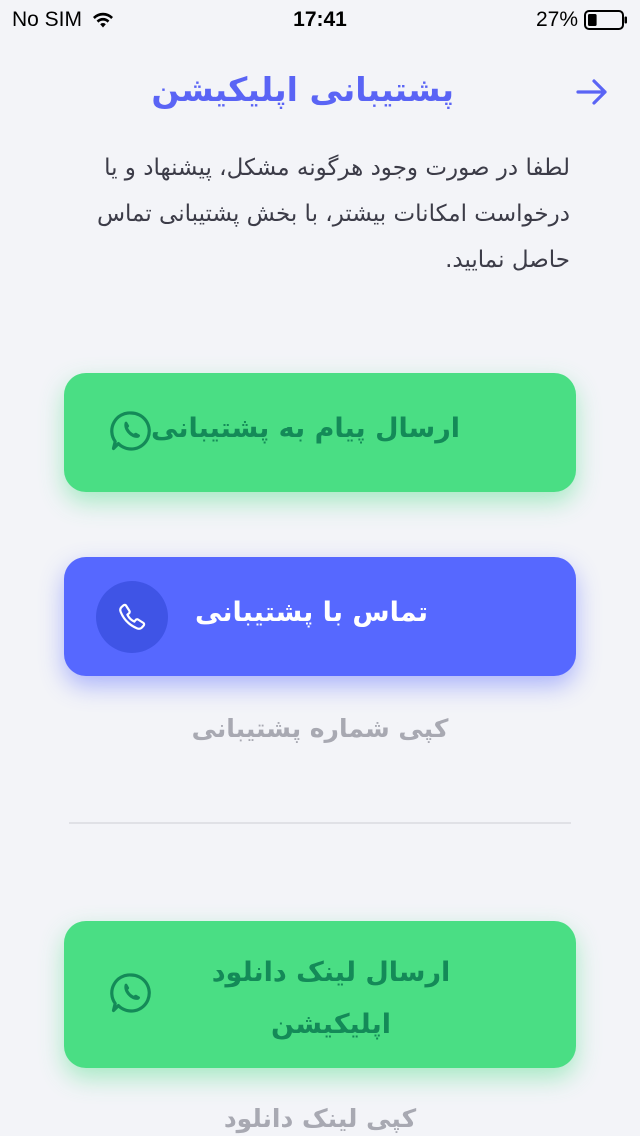 Image resolution: width=640 pixels, height=1136 pixels. What do you see at coordinates (592, 92) in the screenshot?
I see `arrow-right-icon` at bounding box center [592, 92].